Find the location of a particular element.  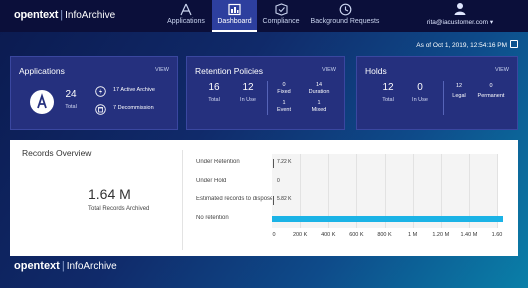

retention-title: Retention Policies is located at coordinates (229, 71).